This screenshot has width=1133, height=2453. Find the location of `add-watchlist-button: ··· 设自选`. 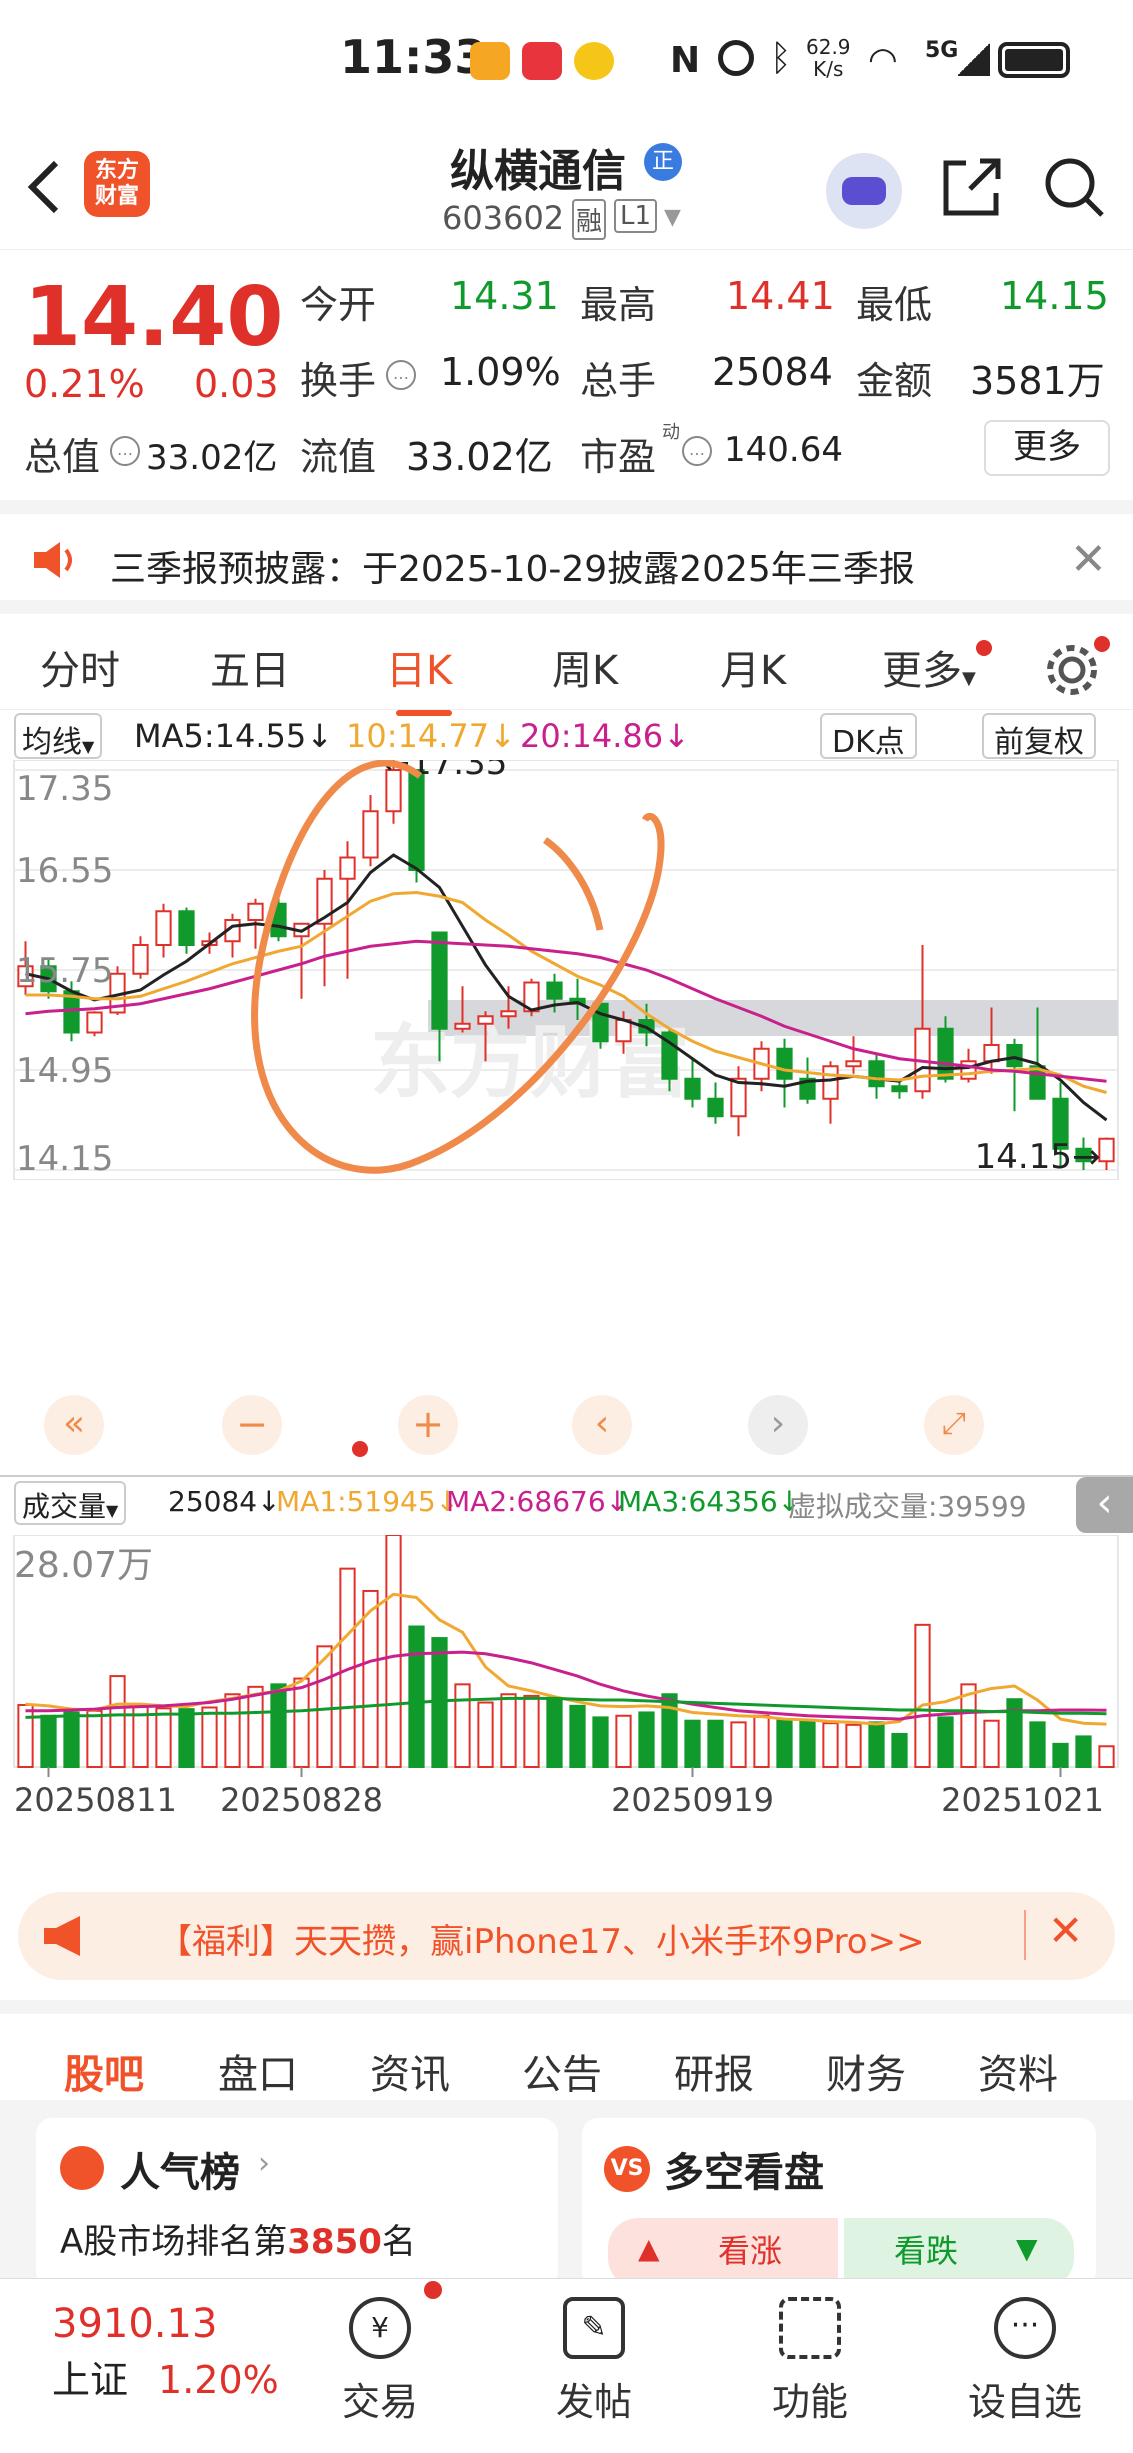

add-watchlist-button: ··· 设自选 is located at coordinates (1025, 2361).